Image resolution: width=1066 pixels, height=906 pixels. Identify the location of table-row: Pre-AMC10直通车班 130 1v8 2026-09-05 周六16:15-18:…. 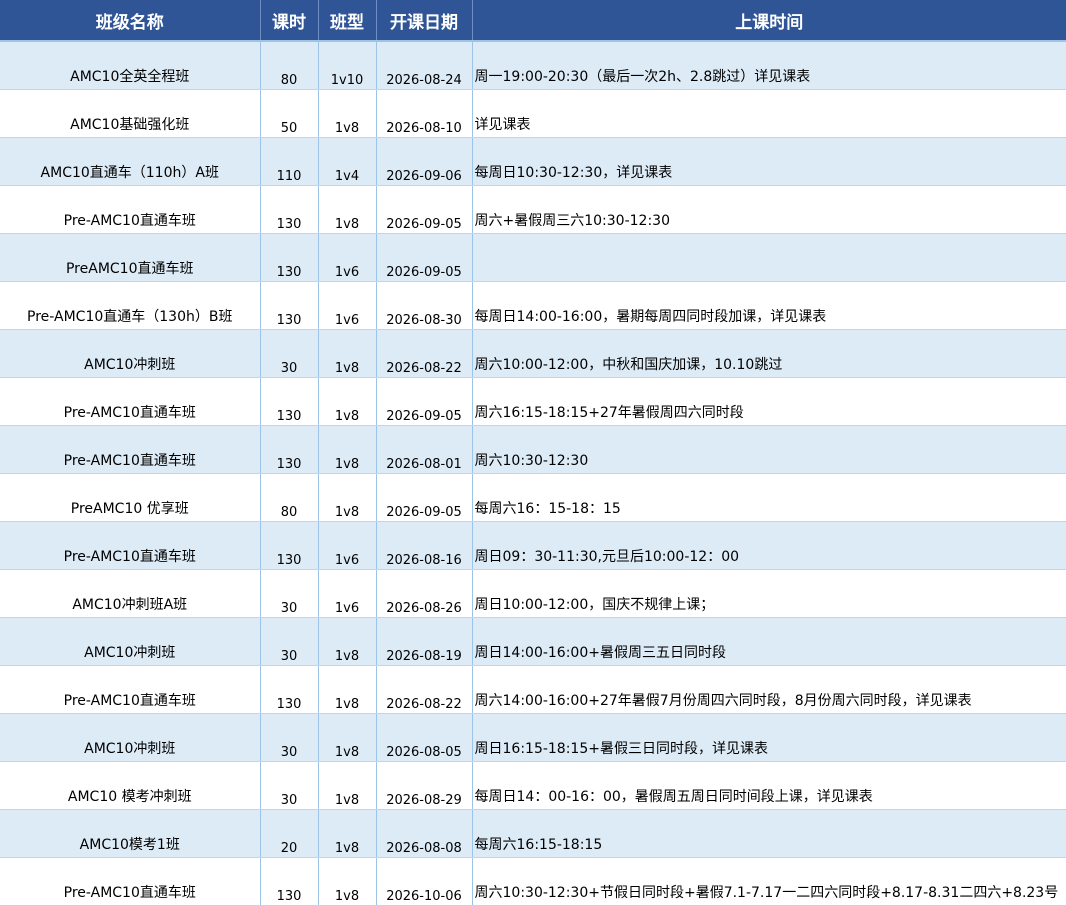
(533, 401).